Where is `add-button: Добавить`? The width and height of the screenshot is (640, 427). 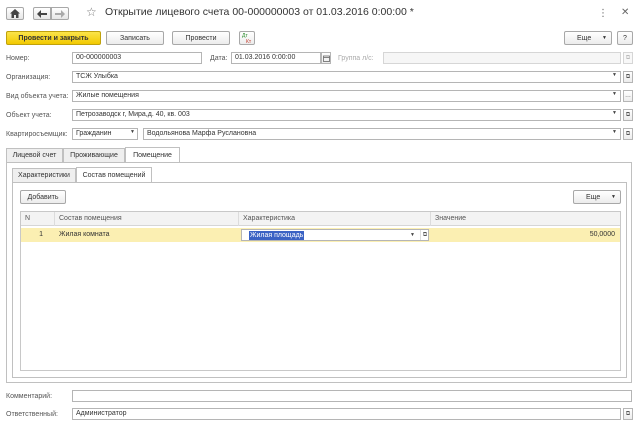
add-button: Добавить is located at coordinates (43, 197).